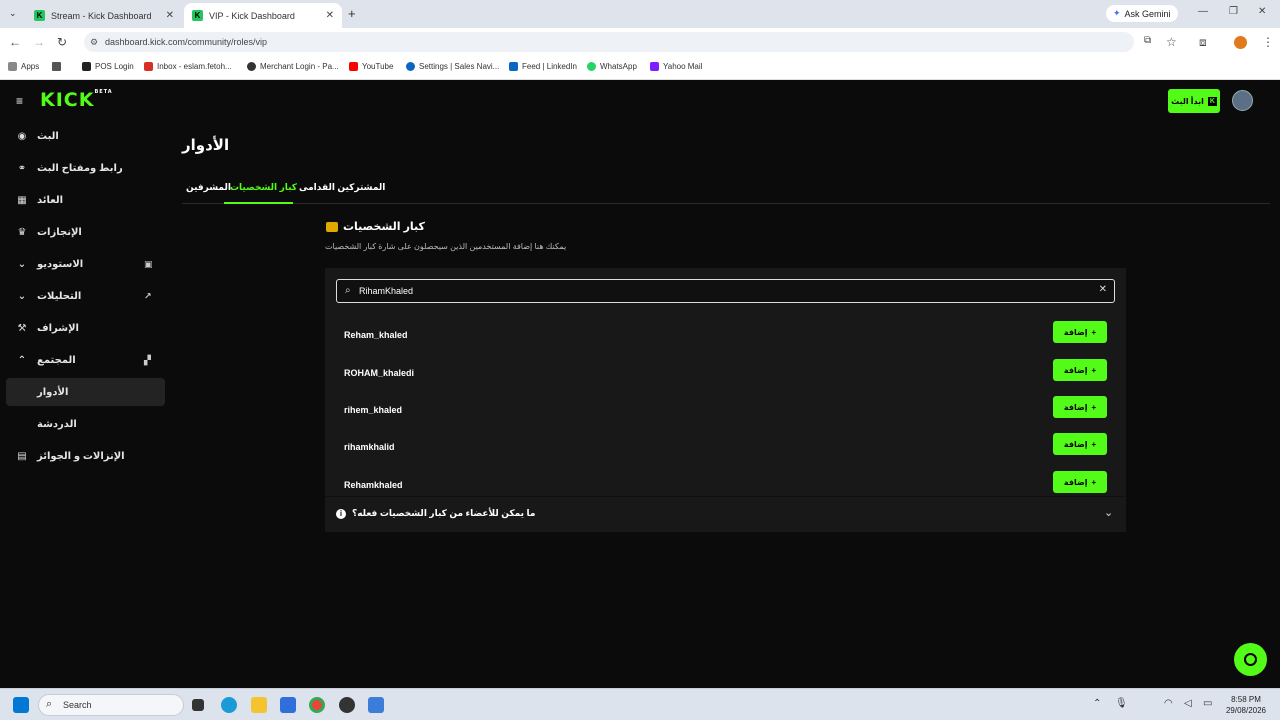 The width and height of the screenshot is (1280, 720). I want to click on tab-groups-icon, so click(56, 66).